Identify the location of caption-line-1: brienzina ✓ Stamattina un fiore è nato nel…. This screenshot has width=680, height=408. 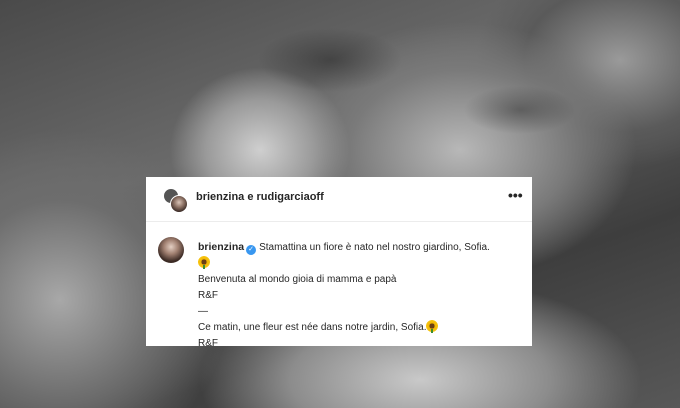
(358, 247).